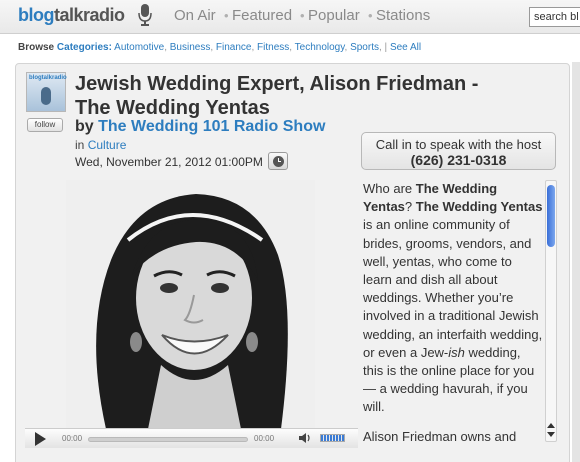  What do you see at coordinates (551, 216) in the screenshot?
I see `scrollbar-thumb` at bounding box center [551, 216].